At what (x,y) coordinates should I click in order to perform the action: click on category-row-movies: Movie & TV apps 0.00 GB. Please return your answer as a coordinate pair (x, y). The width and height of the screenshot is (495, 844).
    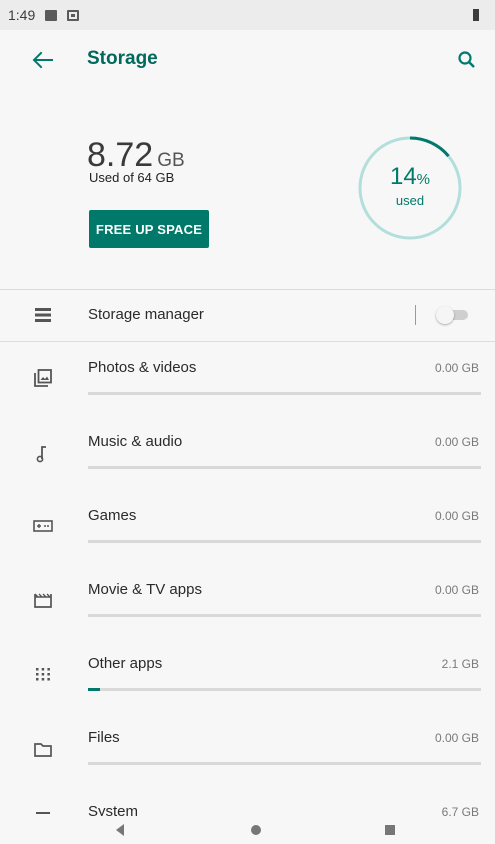
    Looking at the image, I should click on (247, 601).